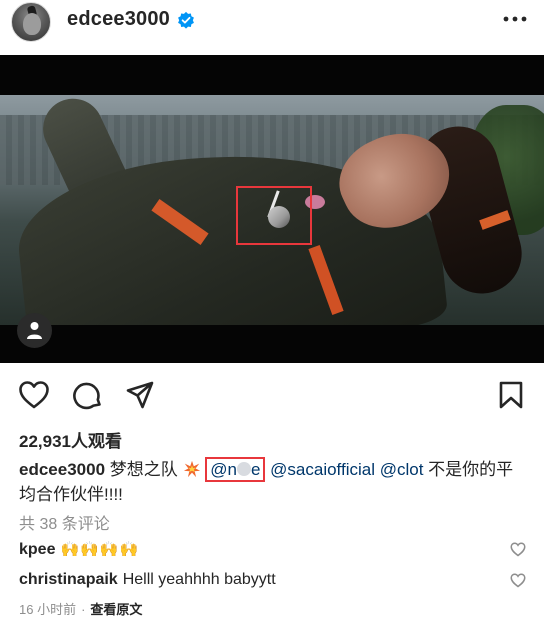  Describe the element at coordinates (100, 549) in the screenshot. I see `comment-text: 🙌🙌🙌🙌` at that location.